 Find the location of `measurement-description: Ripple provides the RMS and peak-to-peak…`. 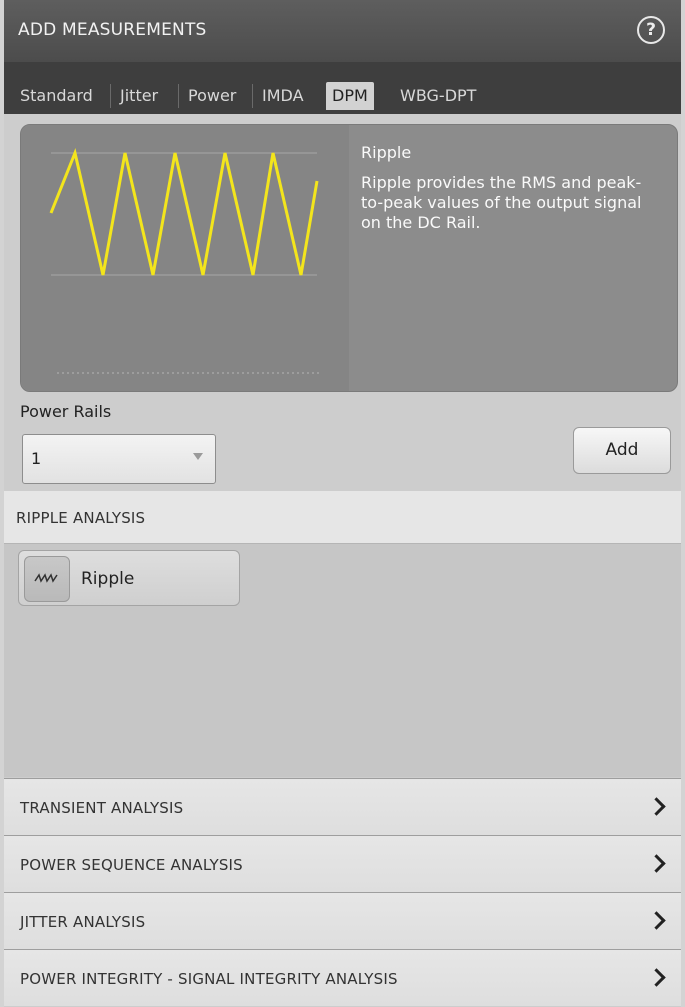

measurement-description: Ripple provides the RMS and peak-to-peak… is located at coordinates (501, 202).